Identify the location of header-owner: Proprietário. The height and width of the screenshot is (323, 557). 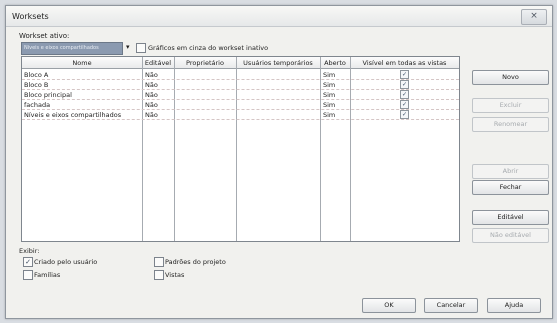
(205, 63).